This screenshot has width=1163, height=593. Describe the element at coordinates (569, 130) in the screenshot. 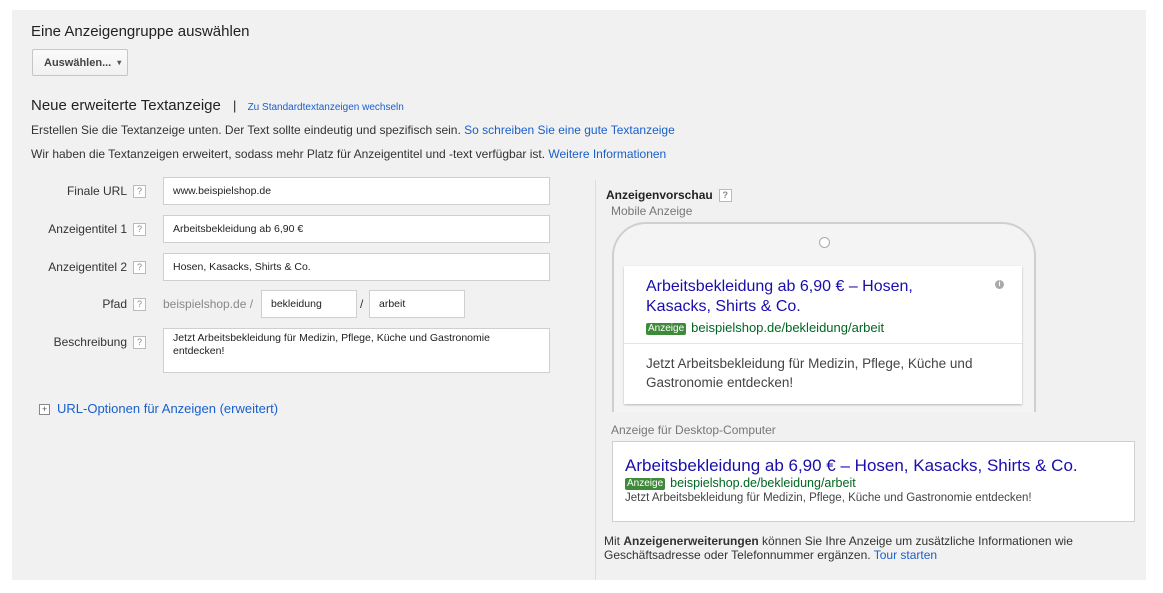

I see `good-textad-guide-link: So schreiben Sie eine gute Textanzeige` at that location.